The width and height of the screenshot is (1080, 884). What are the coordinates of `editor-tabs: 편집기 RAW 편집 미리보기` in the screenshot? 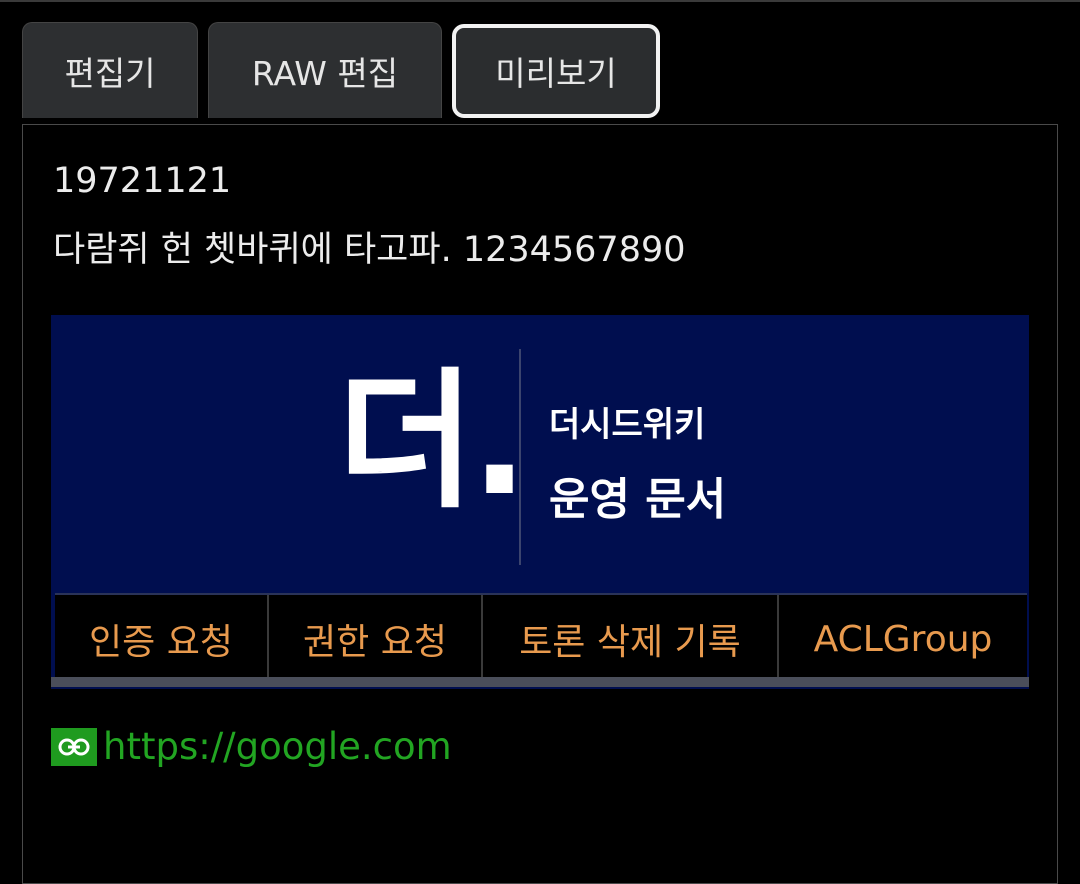 It's located at (542, 72).